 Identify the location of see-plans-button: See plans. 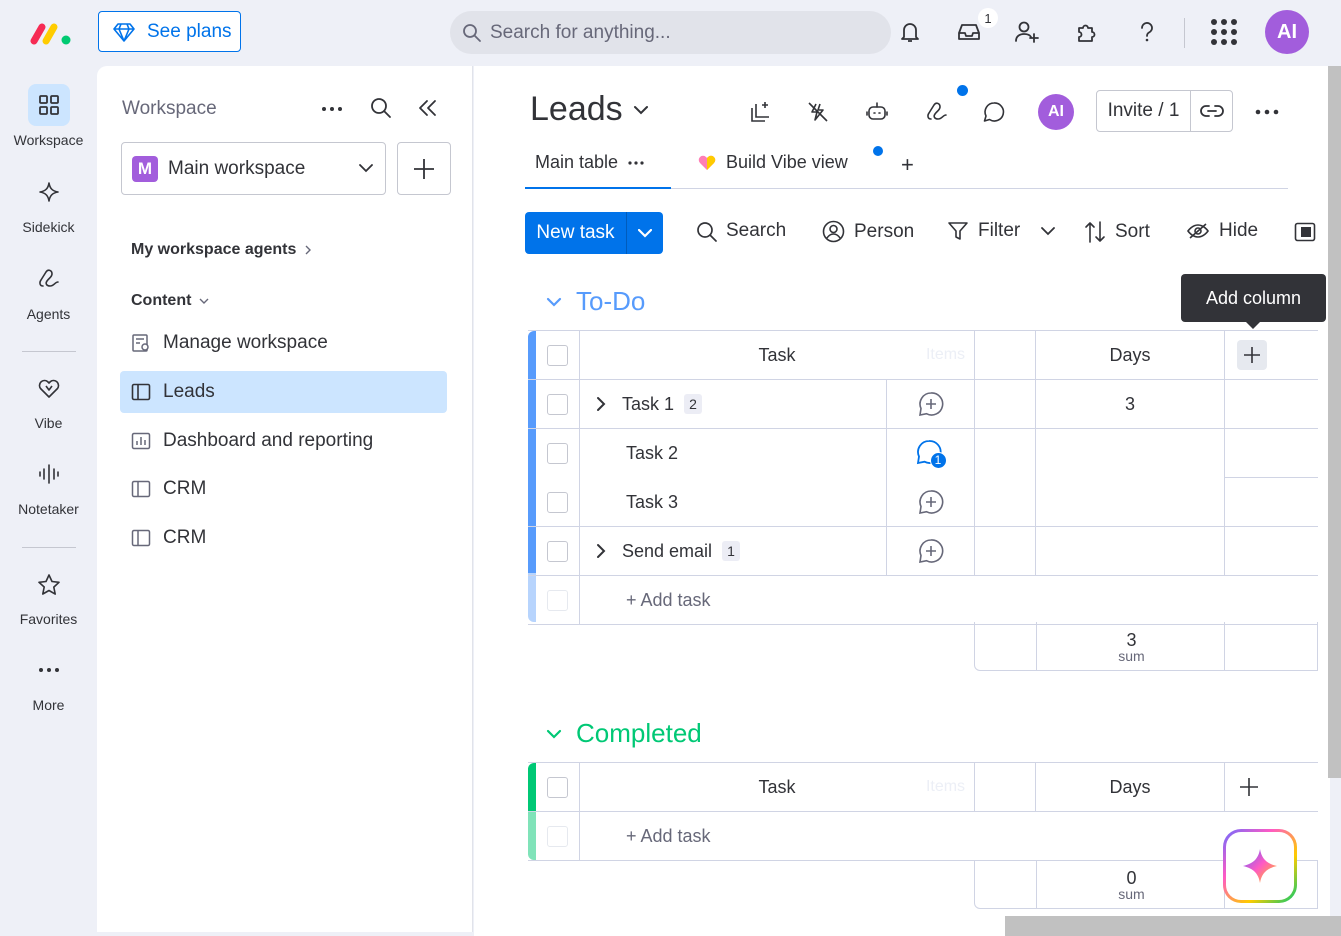
(169, 31).